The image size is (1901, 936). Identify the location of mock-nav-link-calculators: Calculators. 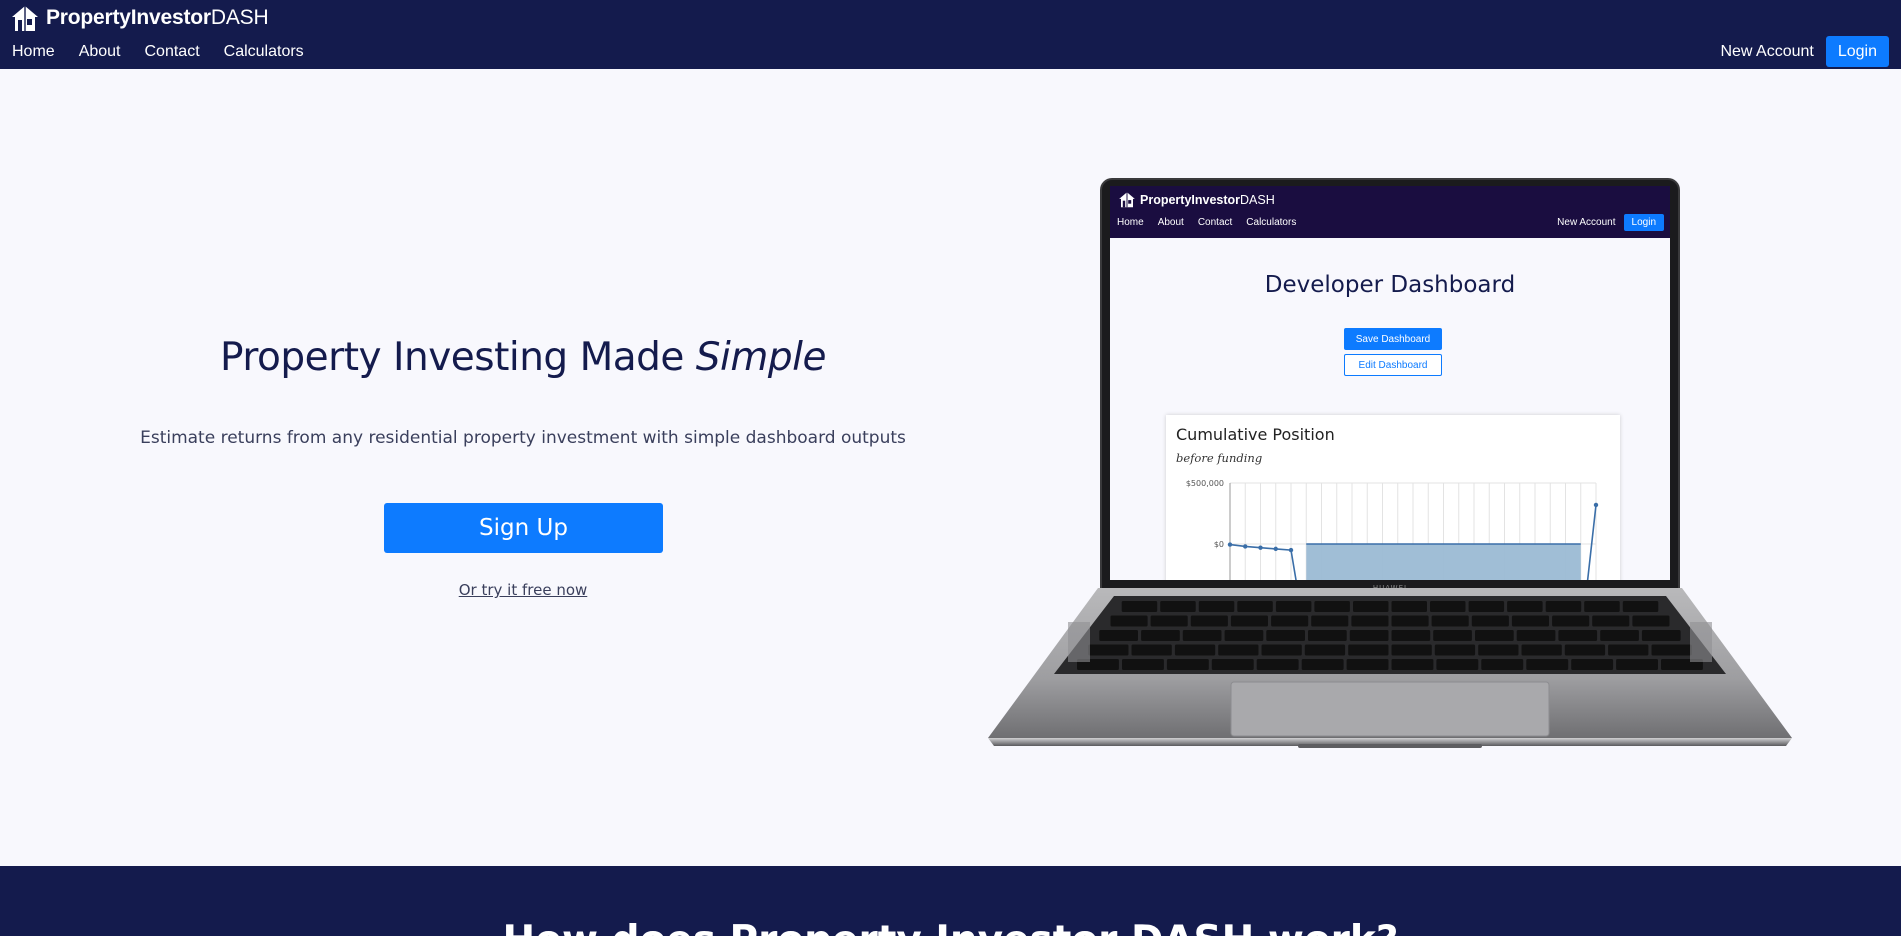
(1271, 222).